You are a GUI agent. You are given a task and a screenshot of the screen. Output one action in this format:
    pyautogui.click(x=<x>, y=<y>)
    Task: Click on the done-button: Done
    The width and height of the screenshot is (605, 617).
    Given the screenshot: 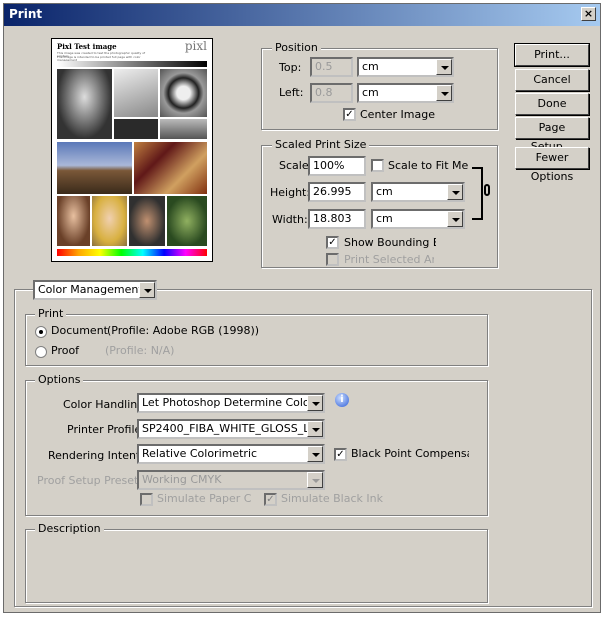 What is the action you would take?
    pyautogui.click(x=552, y=104)
    